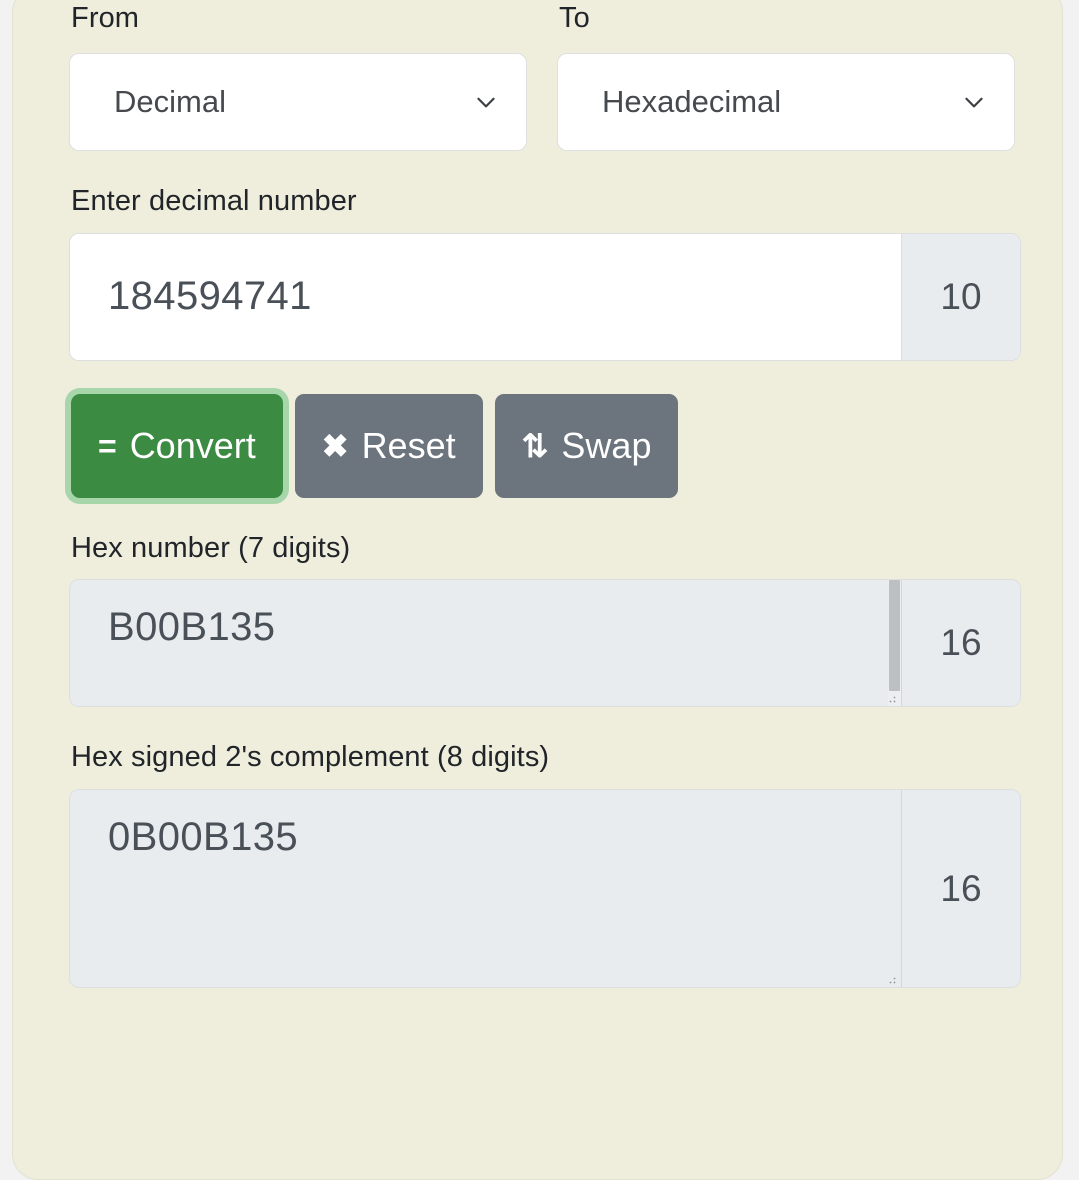  I want to click on swap-button-label: Swap, so click(606, 445).